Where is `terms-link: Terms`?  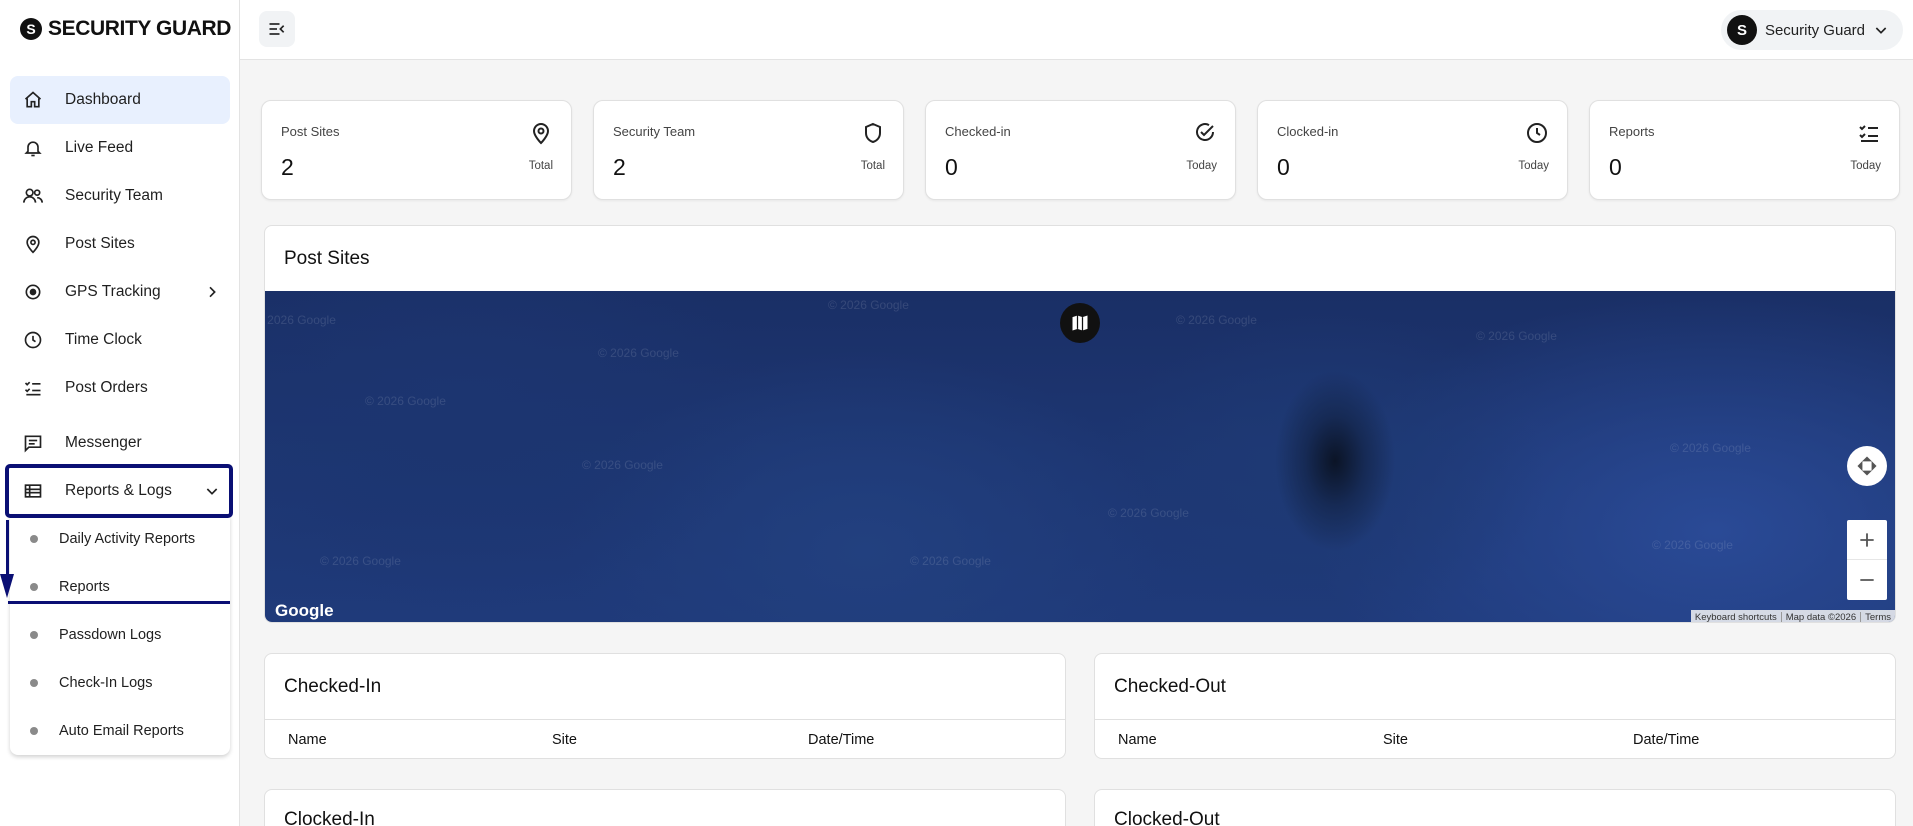
terms-link: Terms is located at coordinates (1875, 616).